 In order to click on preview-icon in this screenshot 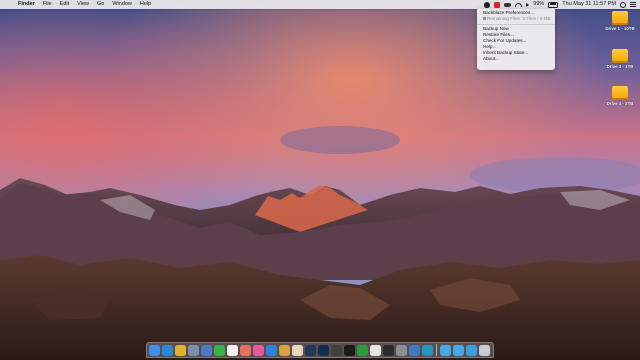, I will do `click(193, 350)`.